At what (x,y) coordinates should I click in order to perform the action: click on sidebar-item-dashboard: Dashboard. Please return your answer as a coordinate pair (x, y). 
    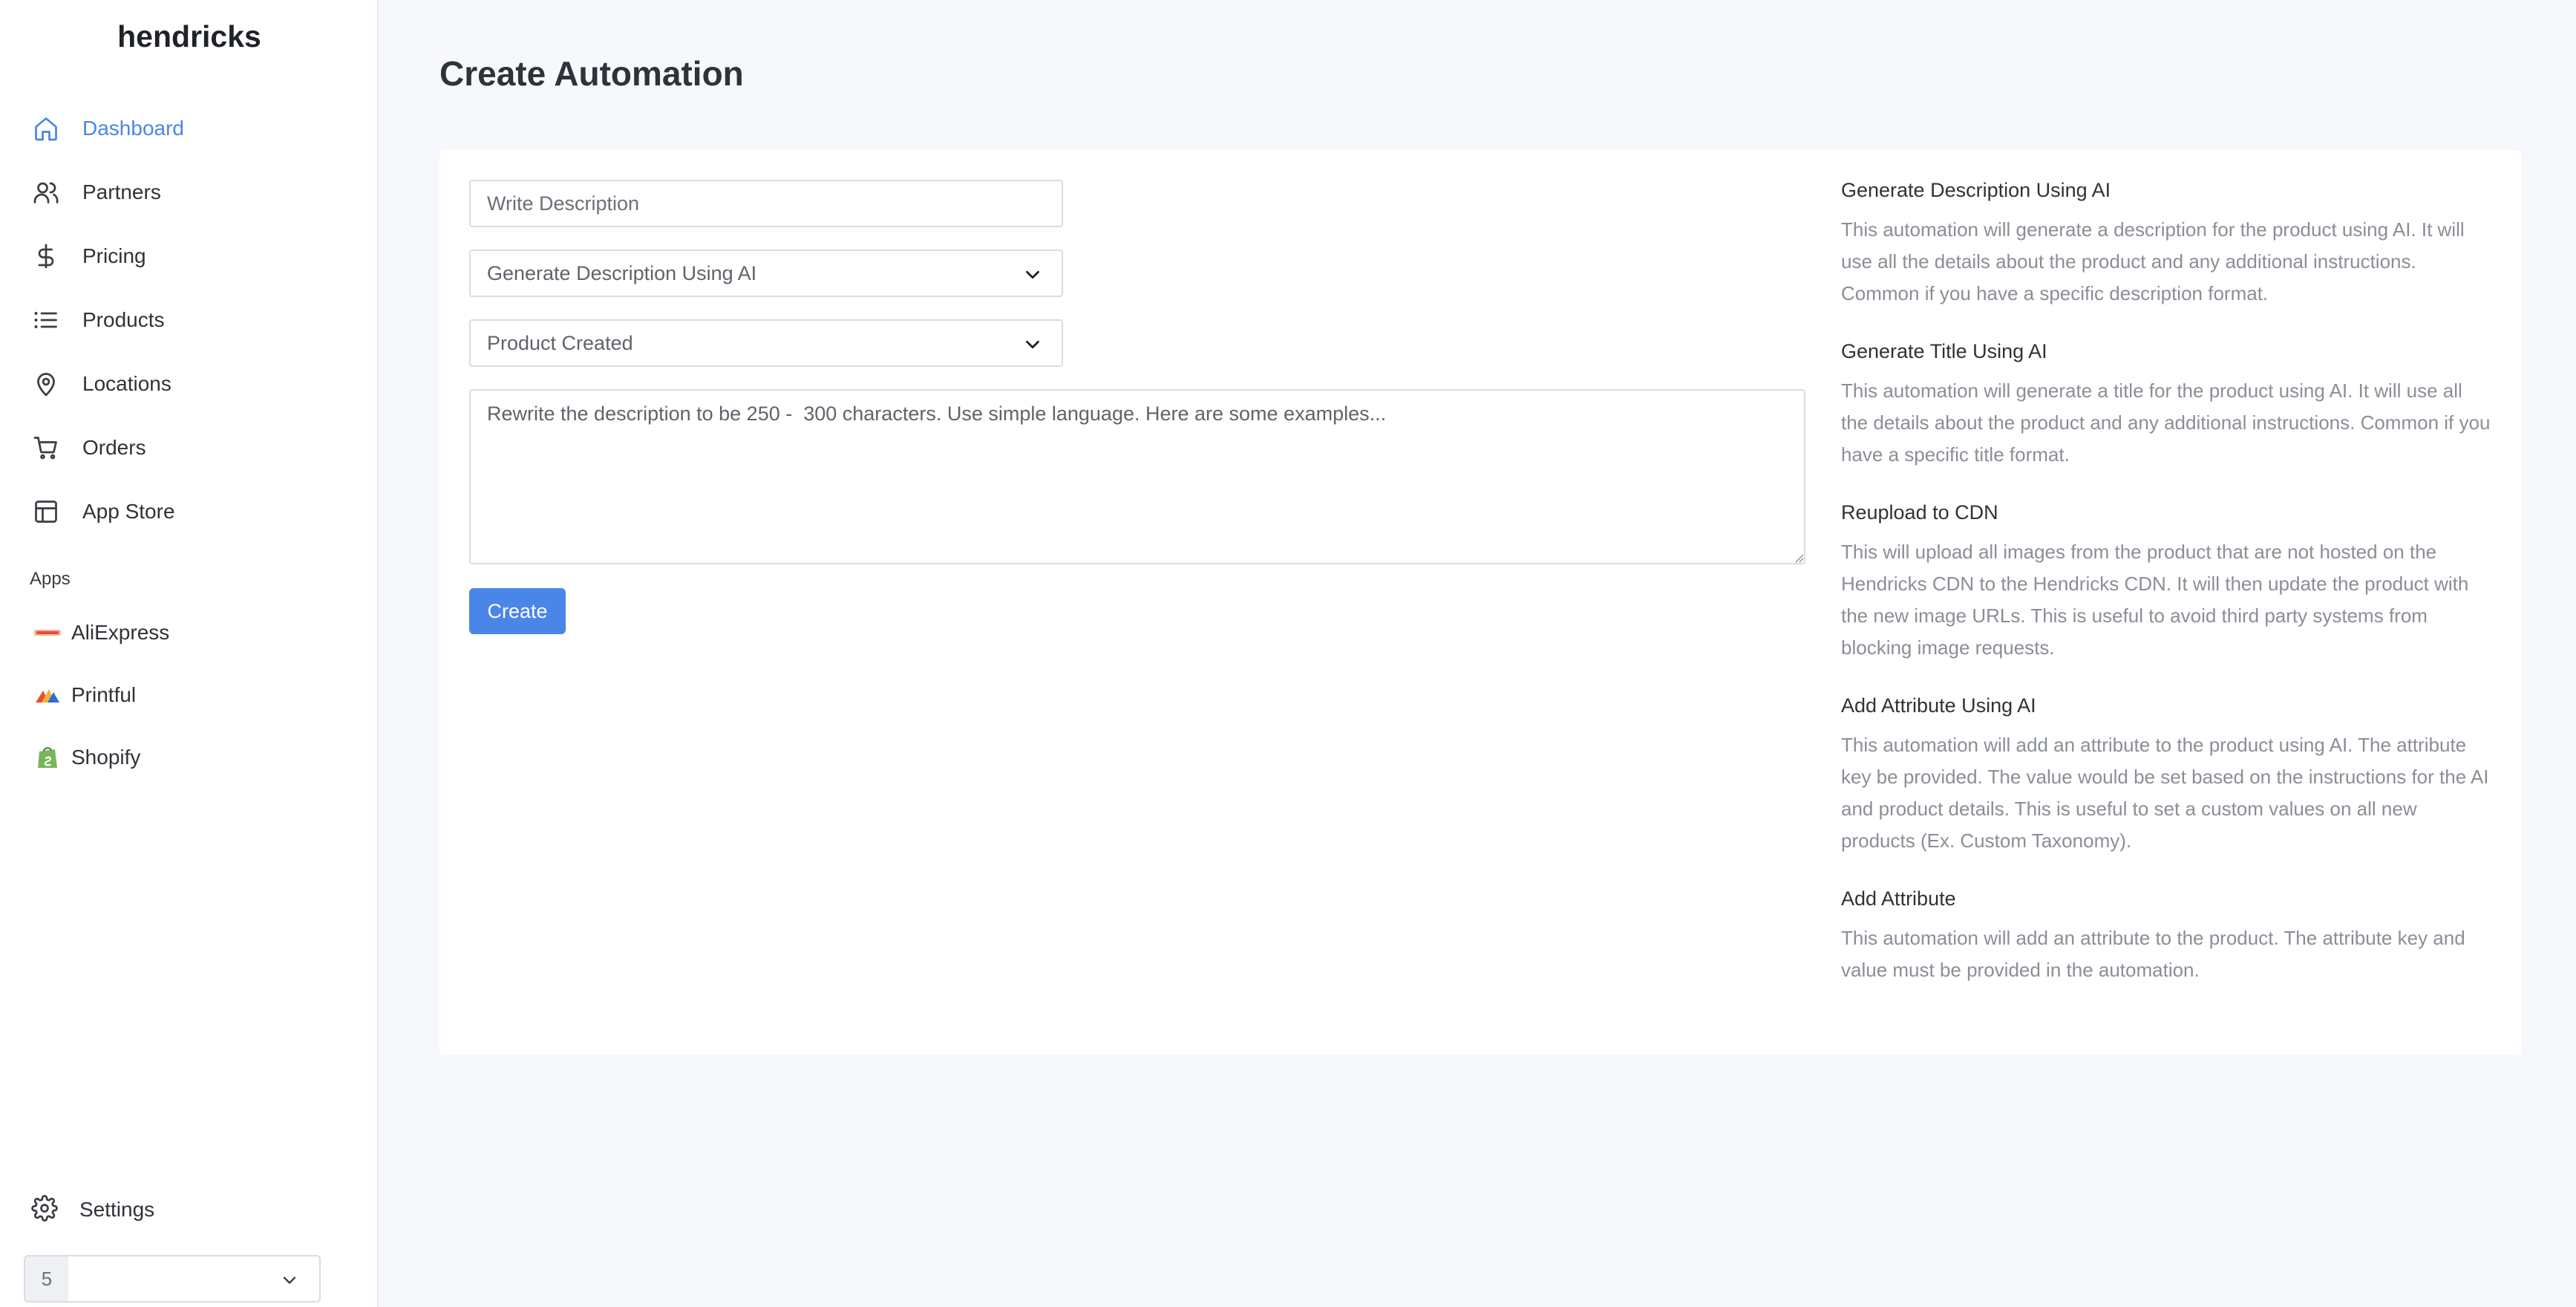
    Looking at the image, I should click on (189, 128).